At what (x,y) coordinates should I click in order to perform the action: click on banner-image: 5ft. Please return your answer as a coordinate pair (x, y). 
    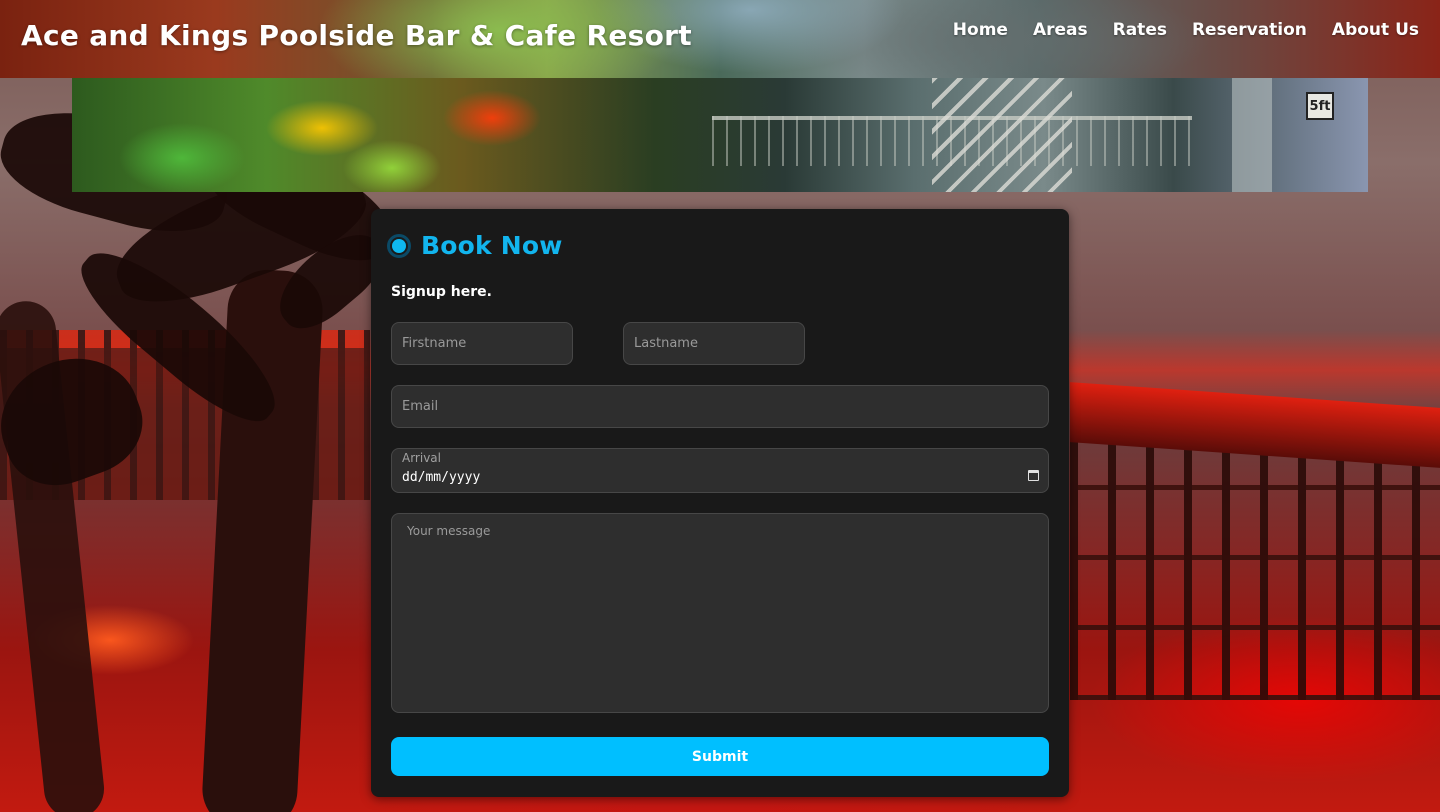
    Looking at the image, I should click on (720, 135).